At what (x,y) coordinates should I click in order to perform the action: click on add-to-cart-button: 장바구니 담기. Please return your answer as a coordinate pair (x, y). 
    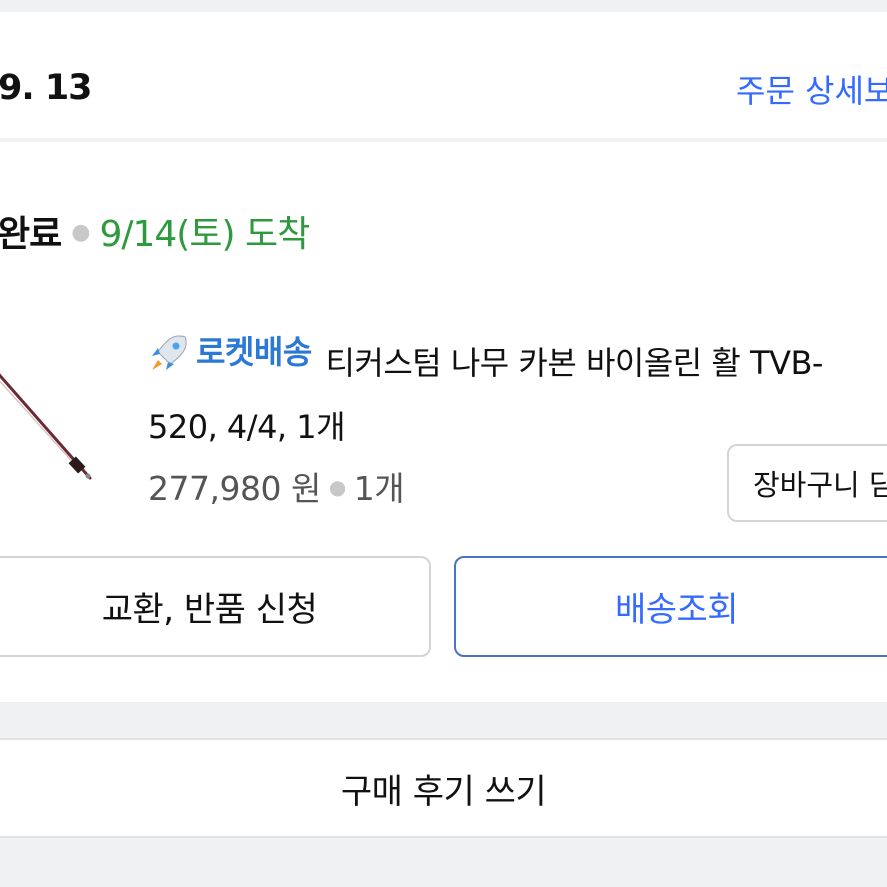
    Looking at the image, I should click on (807, 483).